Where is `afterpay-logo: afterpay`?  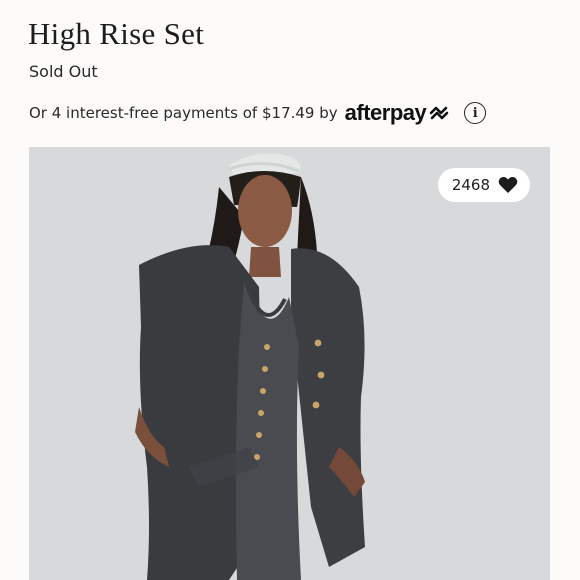 afterpay-logo: afterpay is located at coordinates (398, 113).